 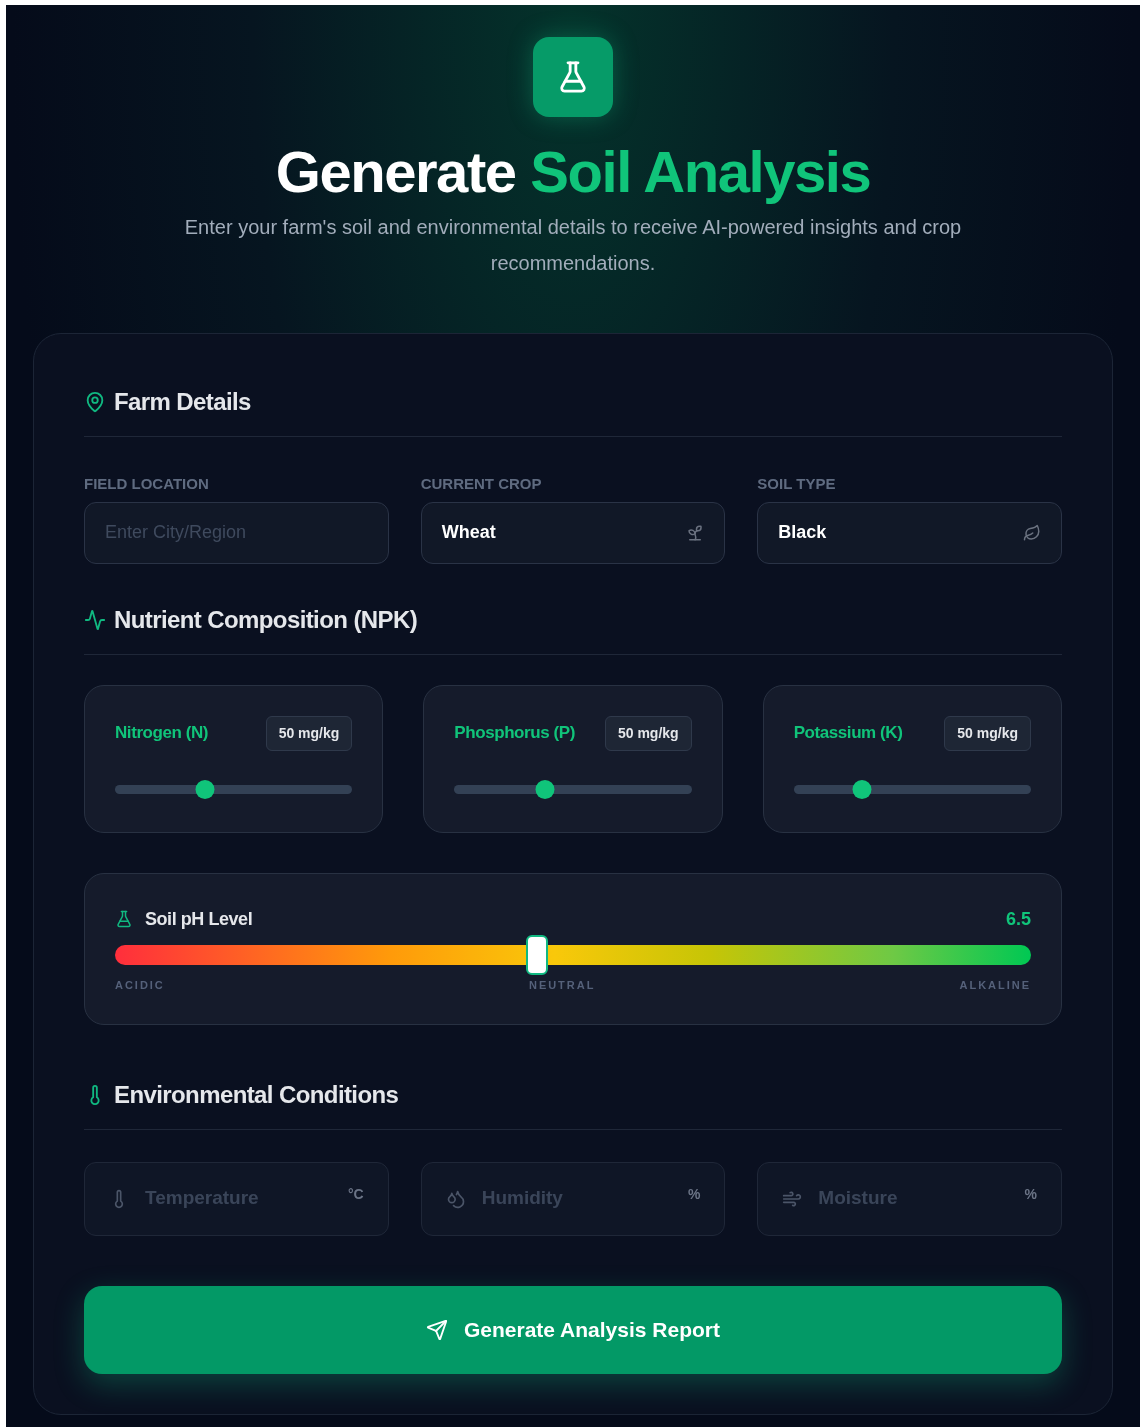 What do you see at coordinates (124, 919) in the screenshot?
I see `flask-icon` at bounding box center [124, 919].